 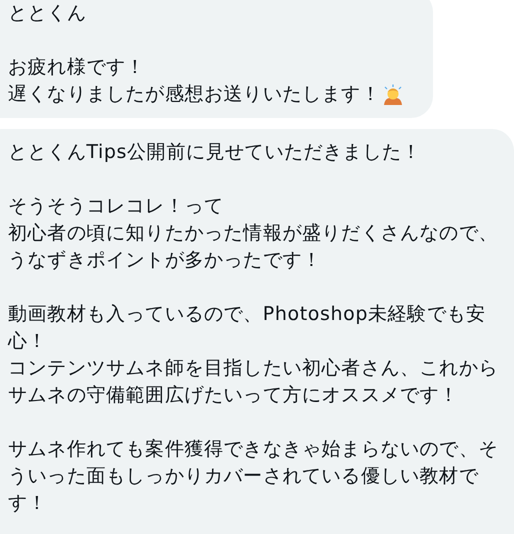 What do you see at coordinates (233, 395) in the screenshot?
I see `message-text: サムネの守備範囲広げたいって方にオススメです！` at bounding box center [233, 395].